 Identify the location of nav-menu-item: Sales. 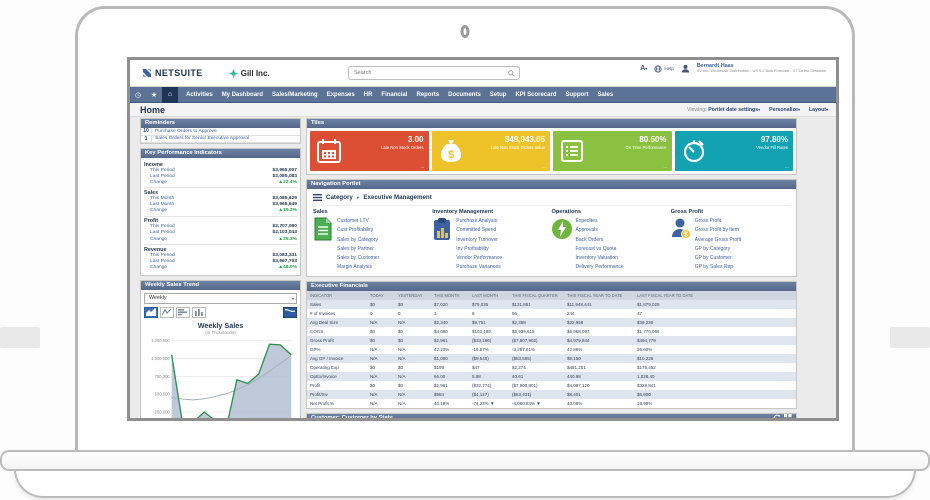
(605, 95).